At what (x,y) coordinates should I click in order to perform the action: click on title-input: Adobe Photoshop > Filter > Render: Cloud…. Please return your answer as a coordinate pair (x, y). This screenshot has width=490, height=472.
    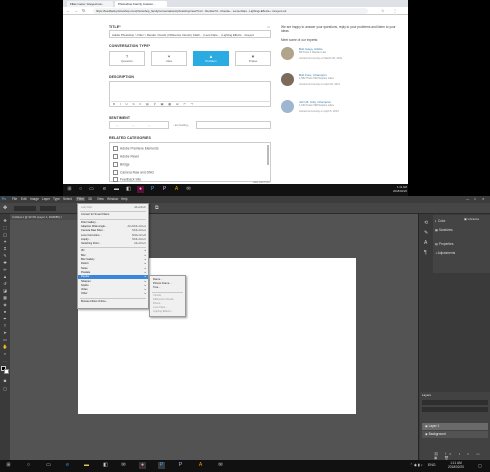
    Looking at the image, I should click on (190, 34).